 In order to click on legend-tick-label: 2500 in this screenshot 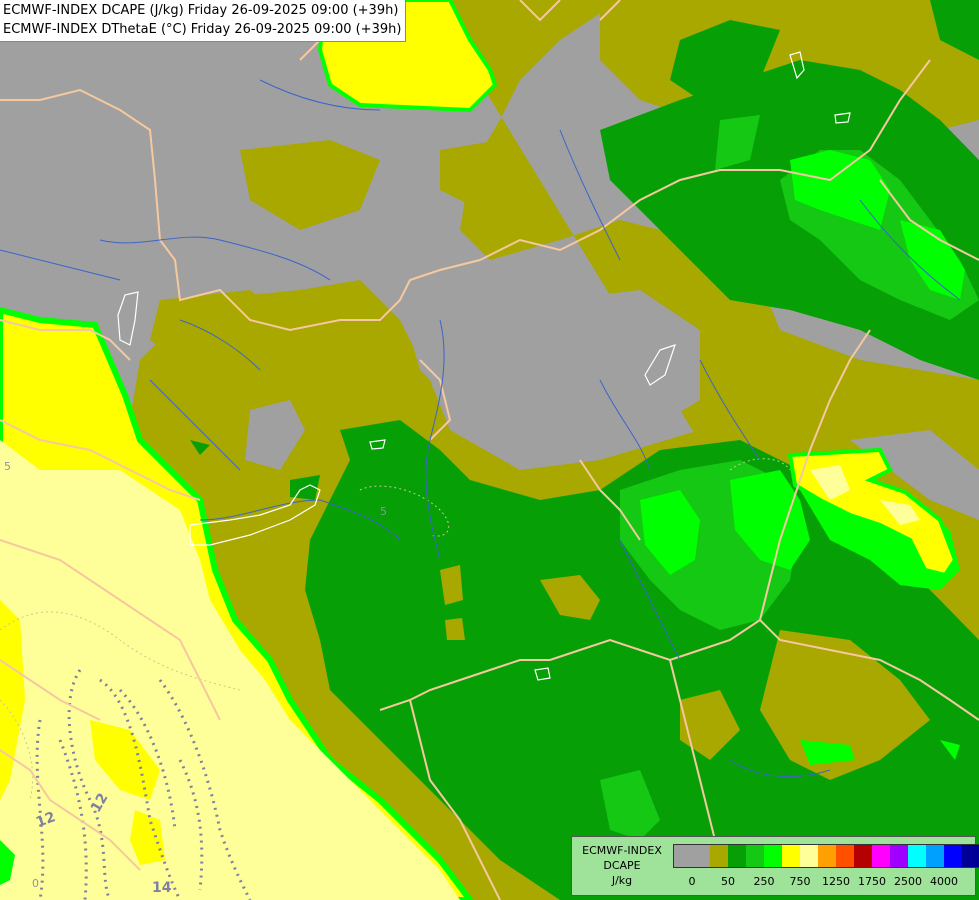, I will do `click(908, 881)`.